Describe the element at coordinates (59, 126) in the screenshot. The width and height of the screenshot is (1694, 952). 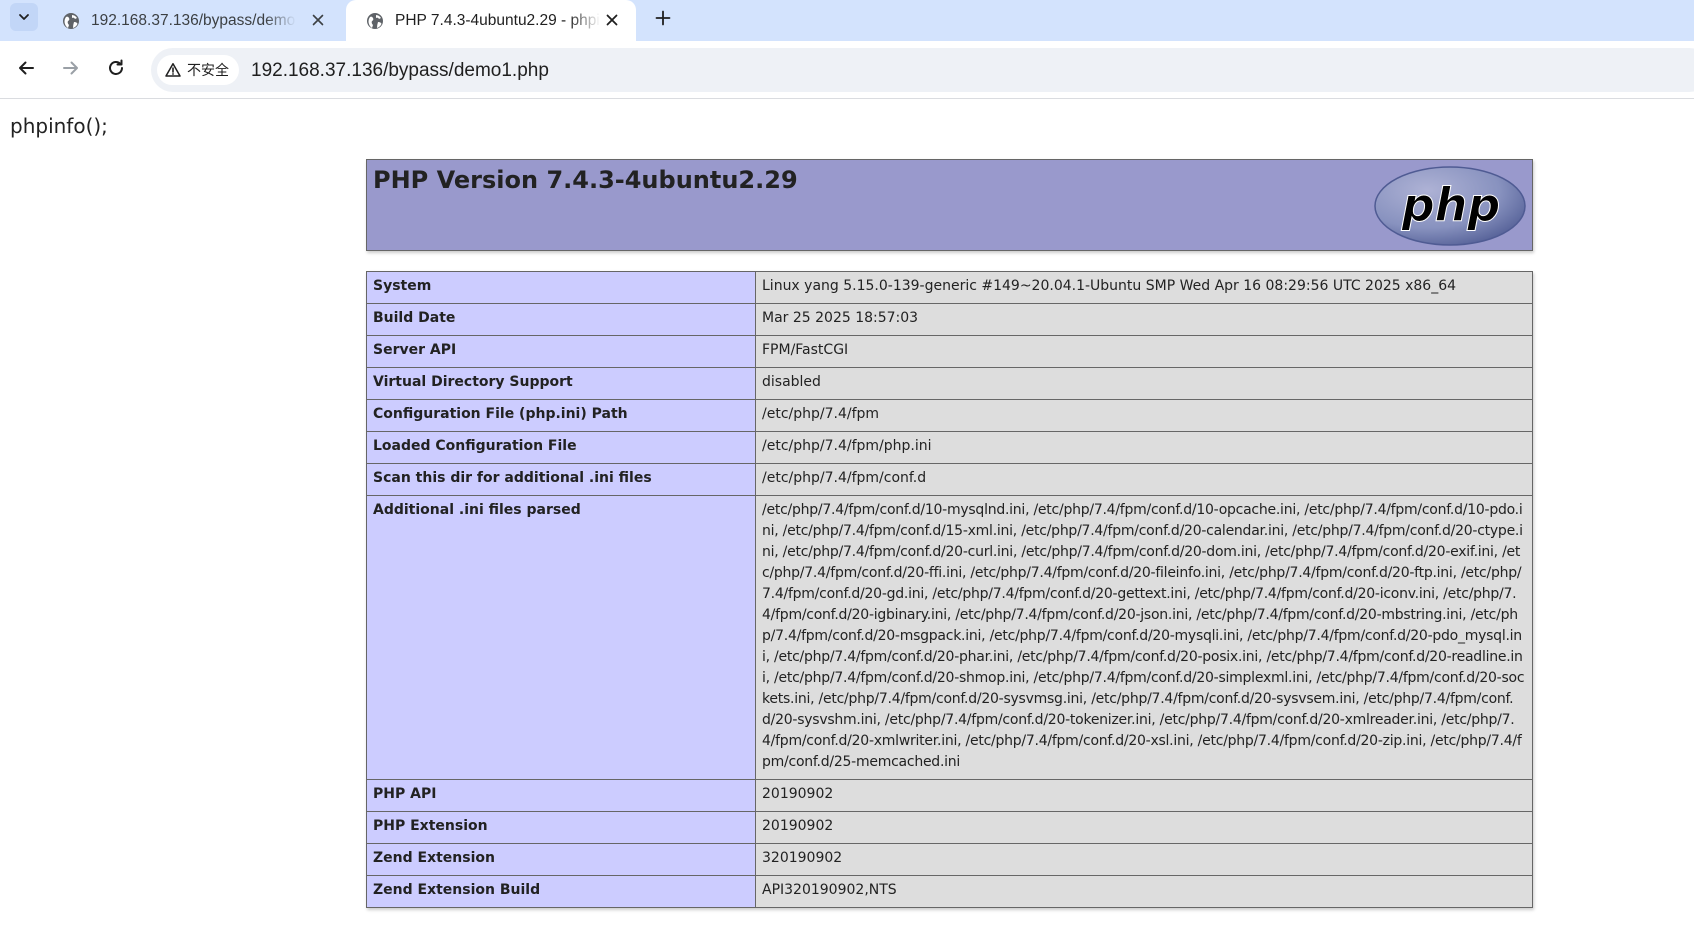
I see `echo-text: phpinfo();` at that location.